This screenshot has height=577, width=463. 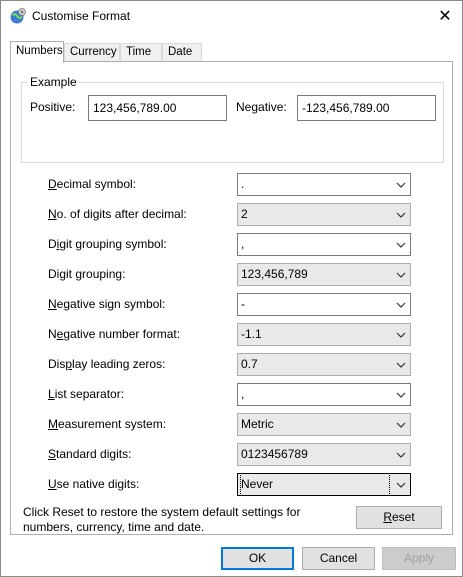 I want to click on label-text: rouping:, so click(x=104, y=274).